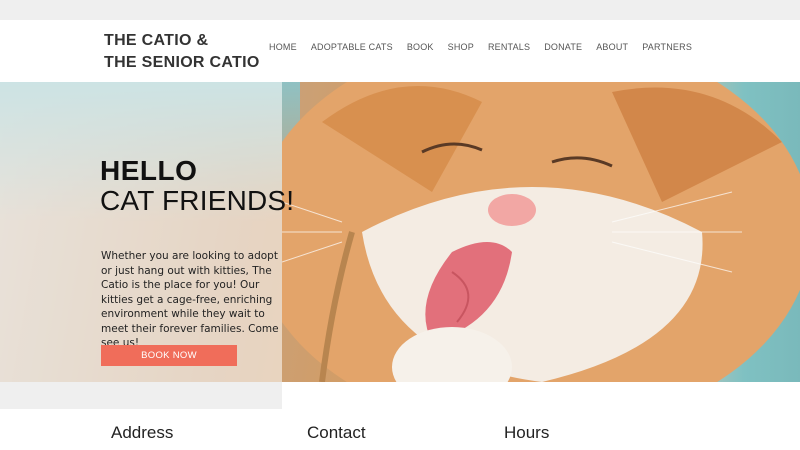 The width and height of the screenshot is (800, 450). Describe the element at coordinates (182, 62) in the screenshot. I see `brand-line-2: THE SENIOR CATIO` at that location.